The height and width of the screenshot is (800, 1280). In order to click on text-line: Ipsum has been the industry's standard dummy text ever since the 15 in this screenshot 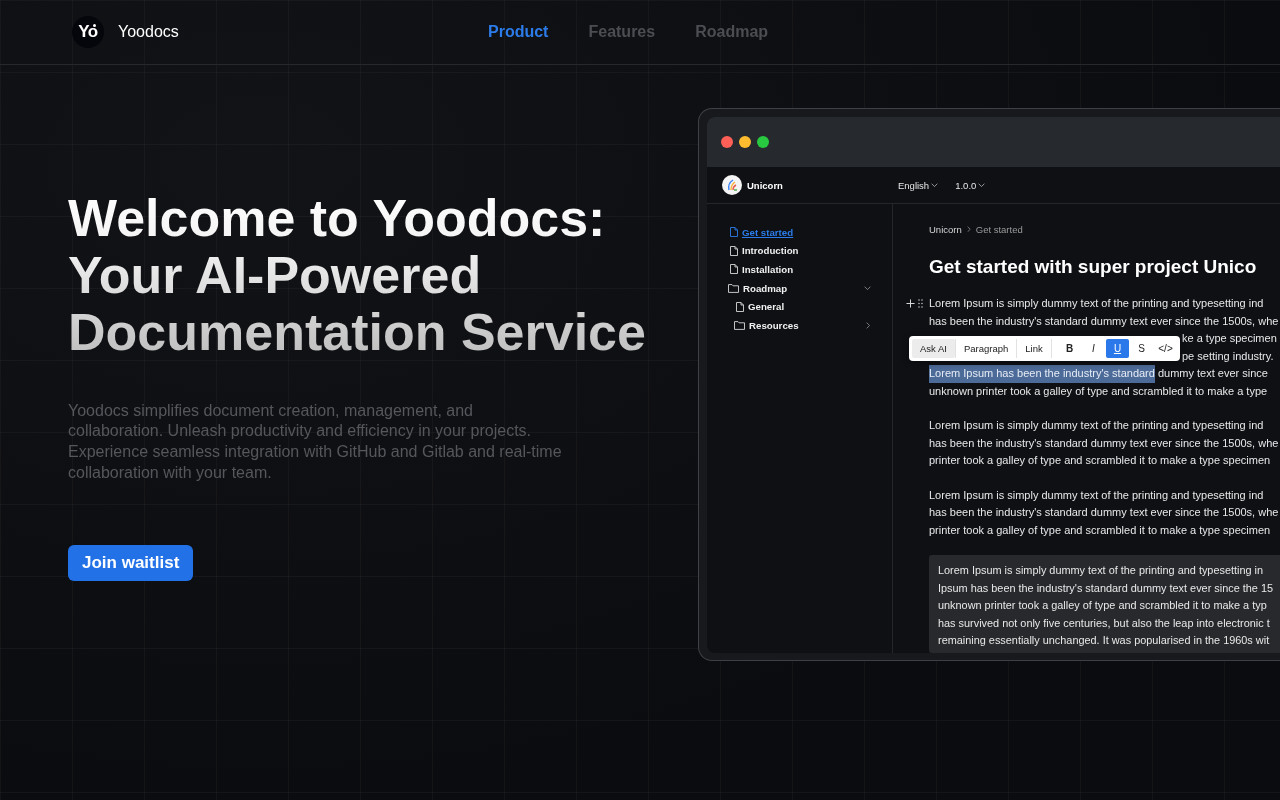, I will do `click(1106, 588)`.